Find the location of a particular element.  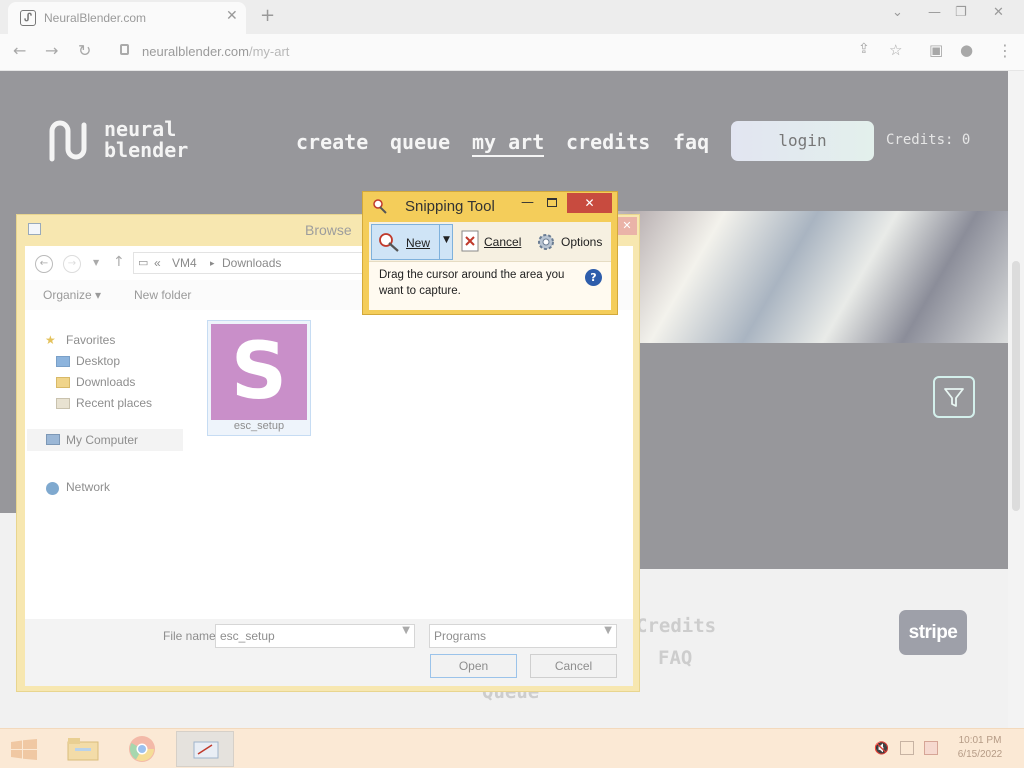

system-clock: 10:01 PM 6/15/2022 is located at coordinates (980, 748).